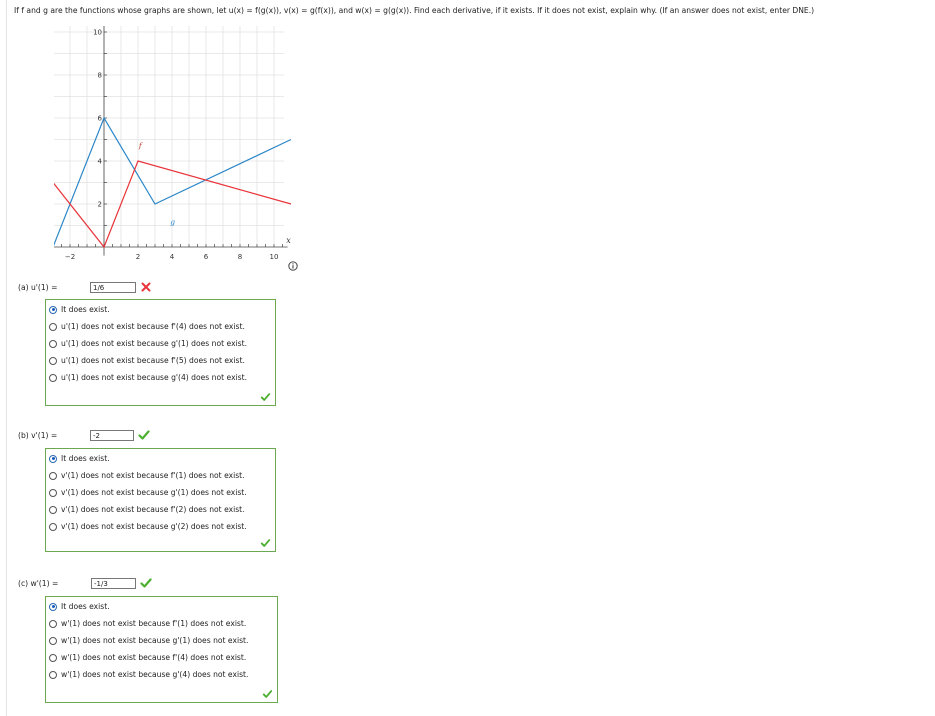 The width and height of the screenshot is (935, 716). What do you see at coordinates (38, 435) in the screenshot?
I see `part-label: (b) v'(1) =` at bounding box center [38, 435].